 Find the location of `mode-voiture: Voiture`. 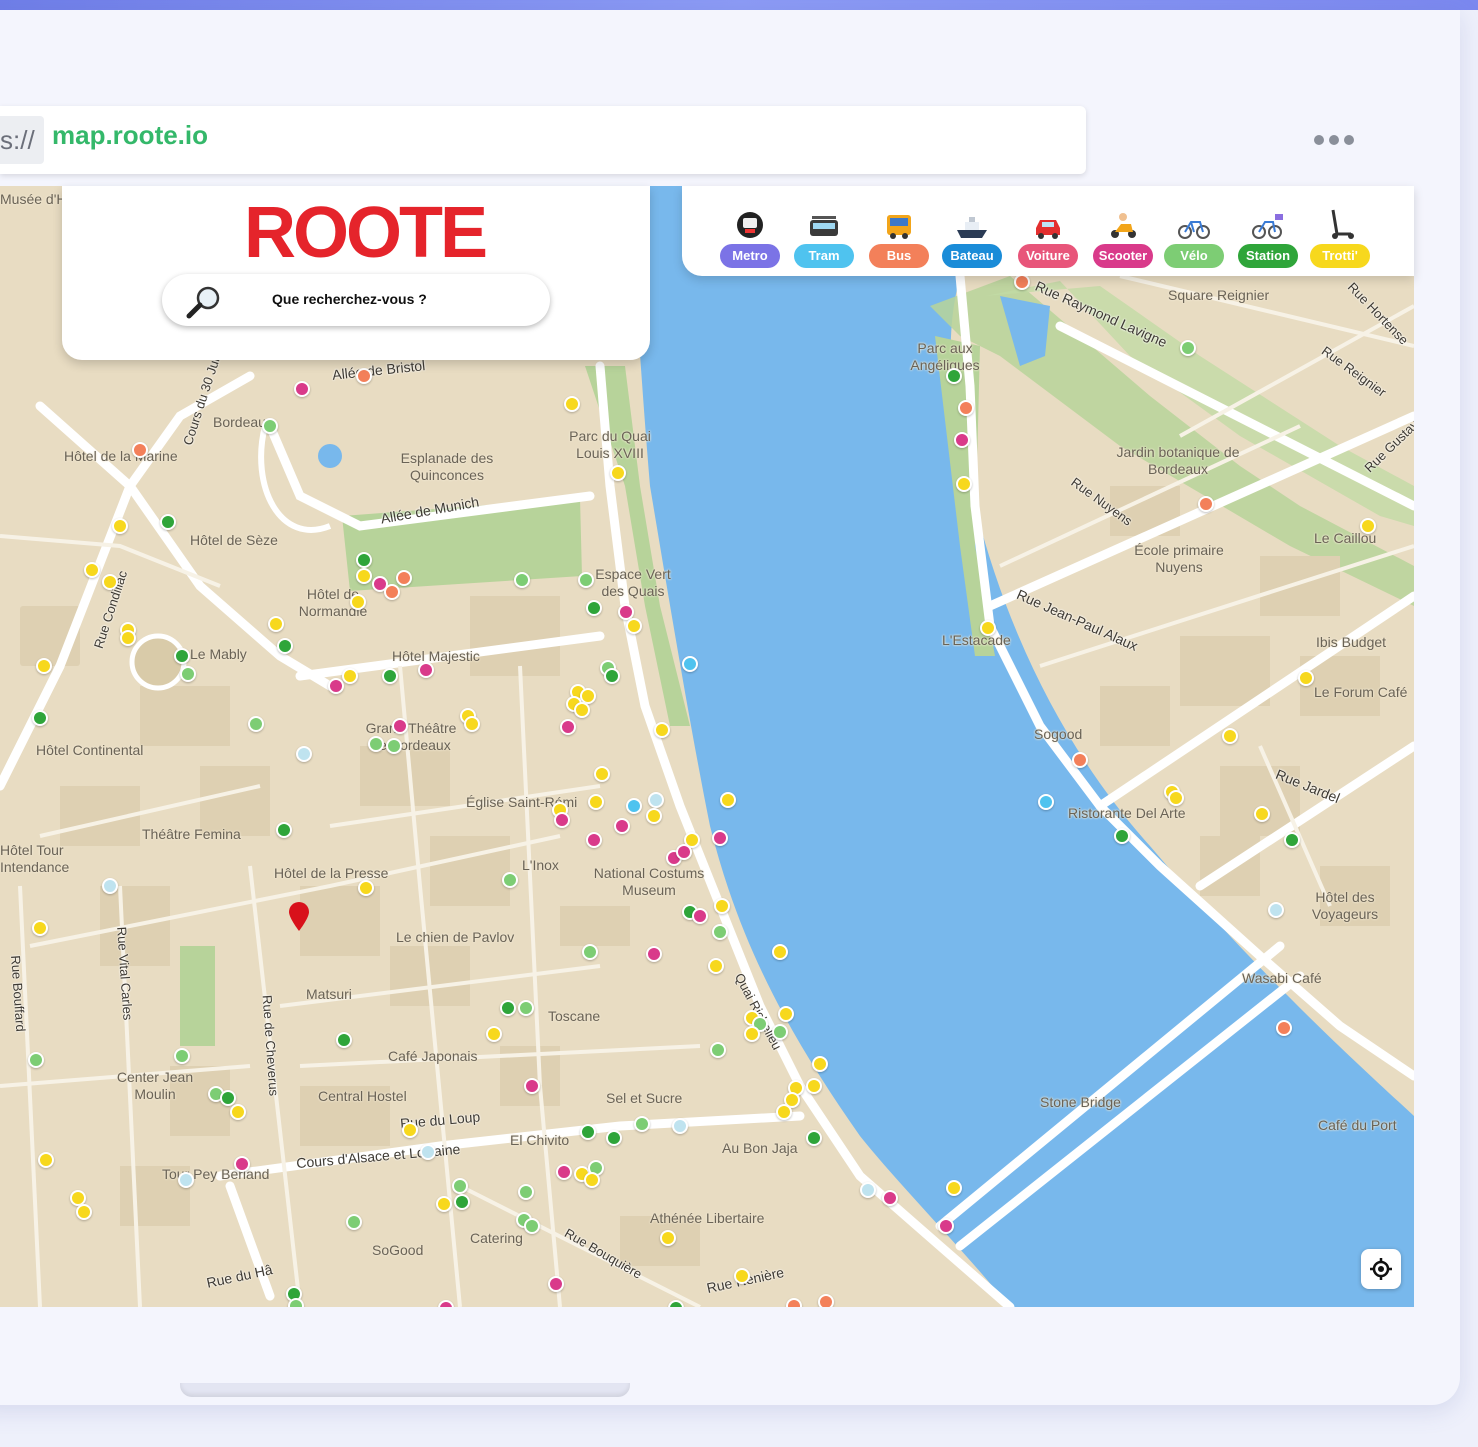

mode-voiture: Voiture is located at coordinates (1048, 238).